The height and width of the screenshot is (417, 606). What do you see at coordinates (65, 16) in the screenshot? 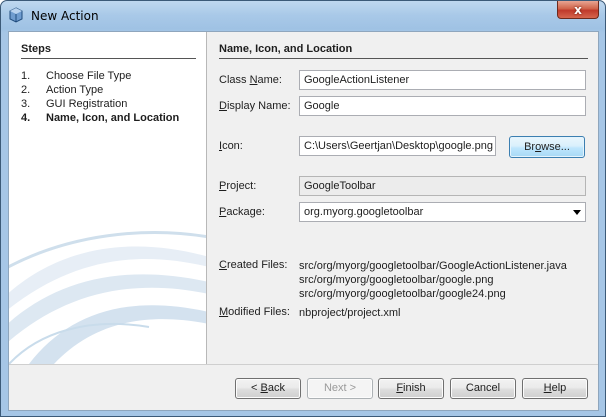
I see `window-title: New Action` at bounding box center [65, 16].